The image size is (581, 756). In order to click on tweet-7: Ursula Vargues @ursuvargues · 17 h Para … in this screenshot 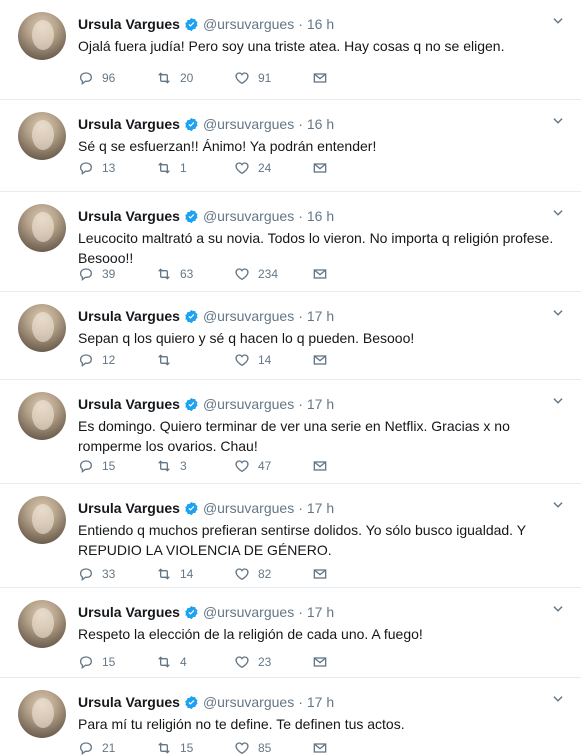, I will do `click(290, 717)`.